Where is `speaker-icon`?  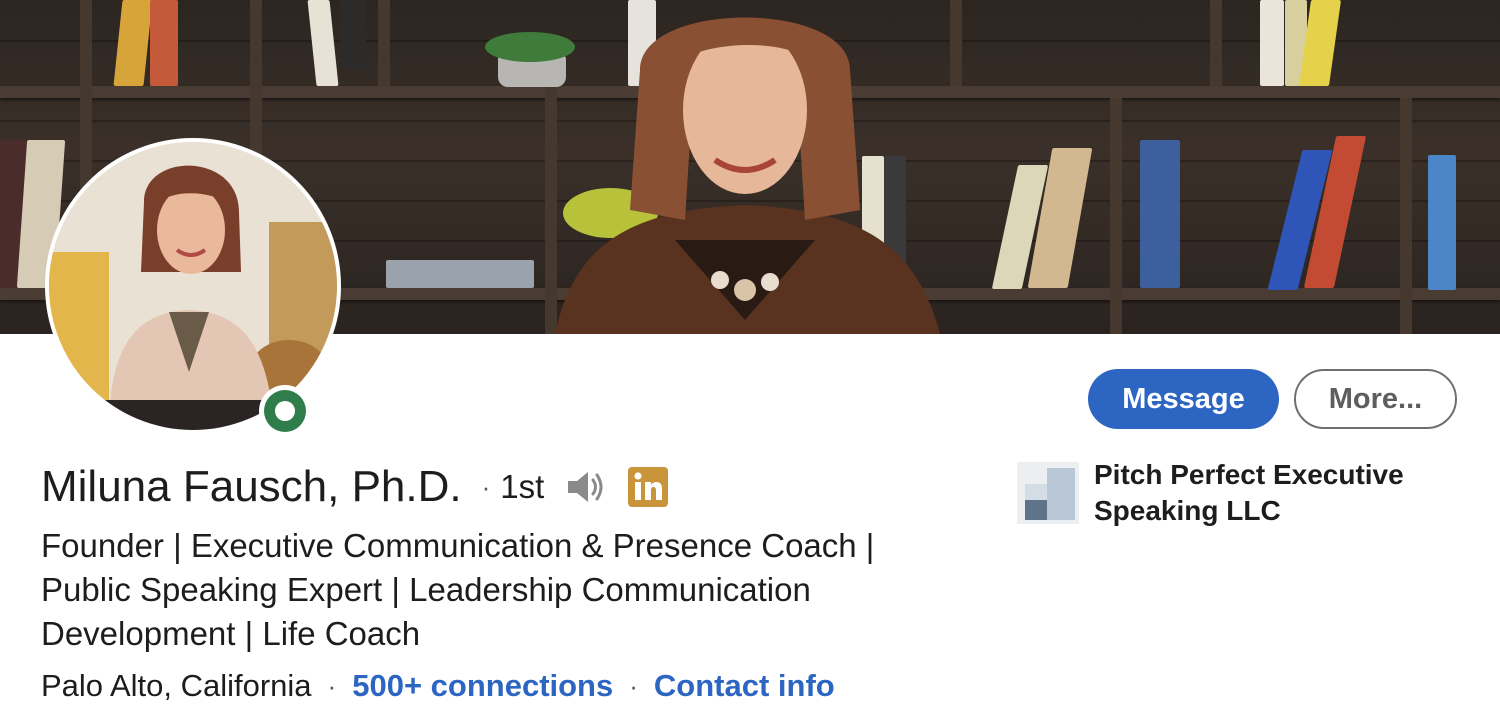
speaker-icon is located at coordinates (586, 487).